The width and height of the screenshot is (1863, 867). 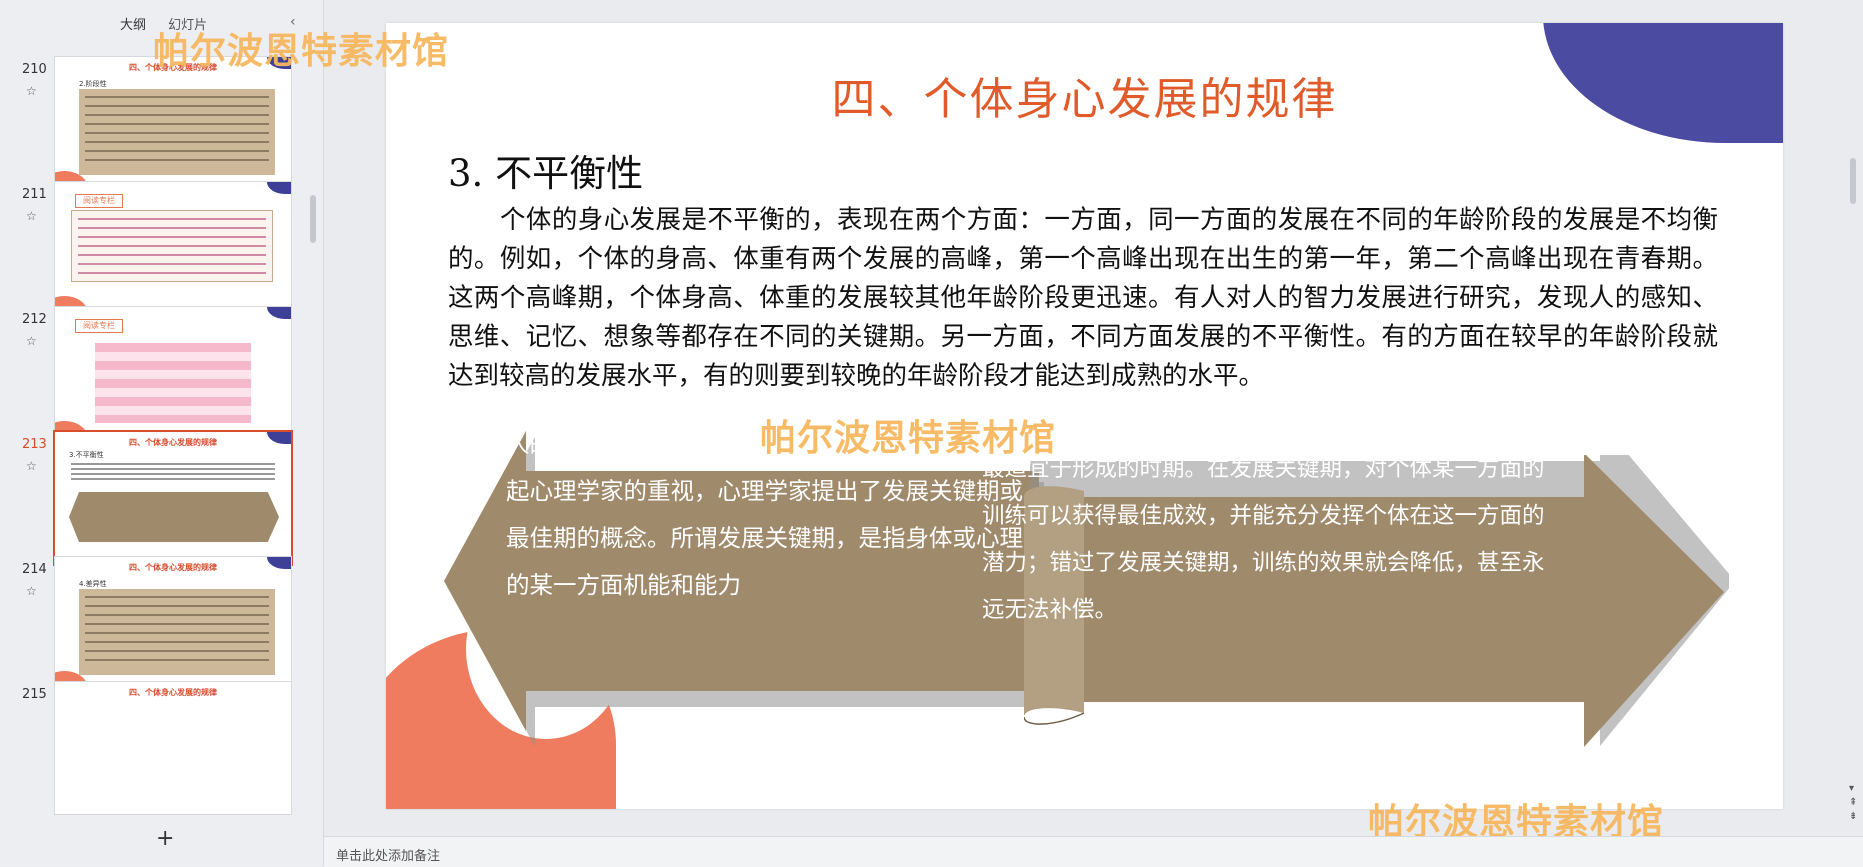 What do you see at coordinates (1853, 181) in the screenshot?
I see `scrollbar-thumb` at bounding box center [1853, 181].